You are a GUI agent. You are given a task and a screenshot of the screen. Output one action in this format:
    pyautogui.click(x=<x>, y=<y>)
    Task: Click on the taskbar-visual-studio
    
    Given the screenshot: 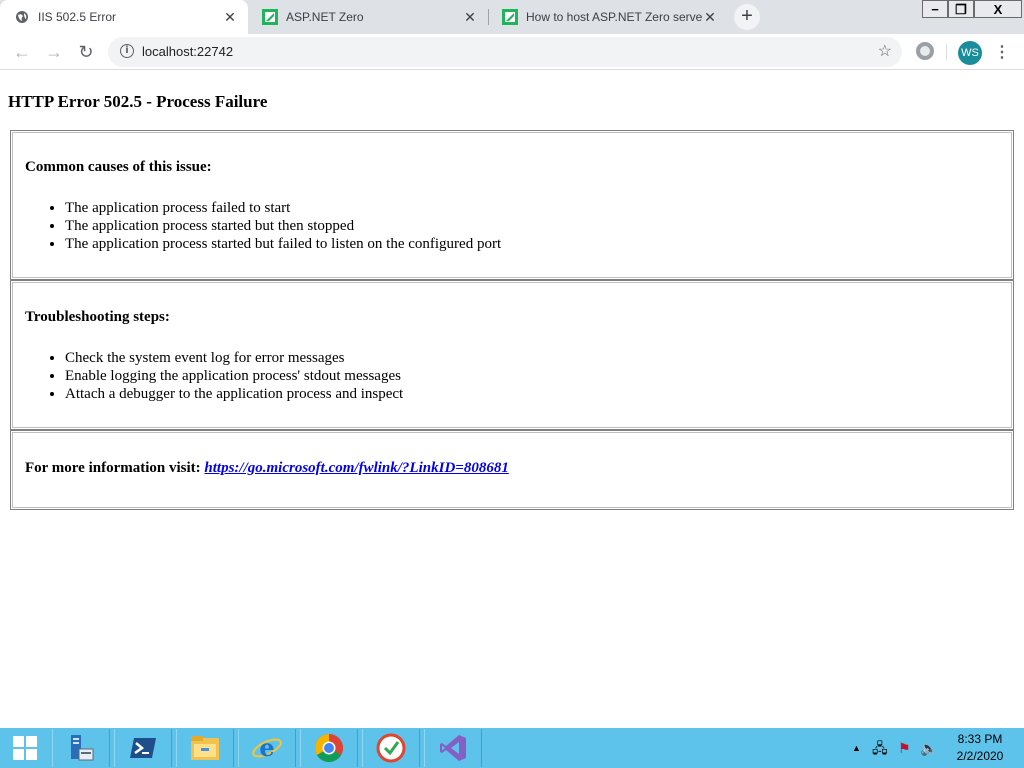 What is the action you would take?
    pyautogui.click(x=453, y=748)
    